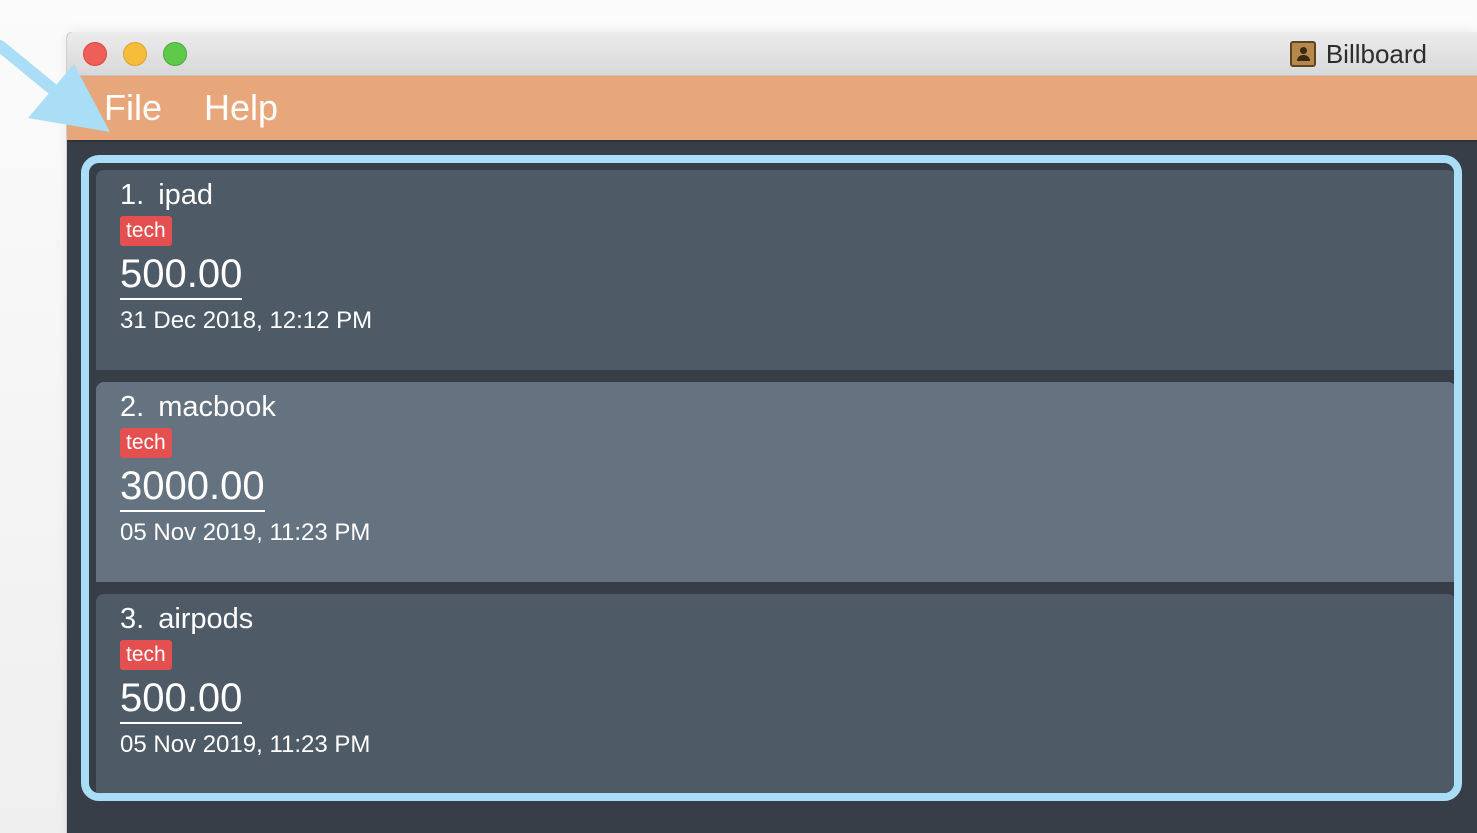 This screenshot has width=1477, height=833. Describe the element at coordinates (132, 619) in the screenshot. I see `expense-index: 3.` at that location.